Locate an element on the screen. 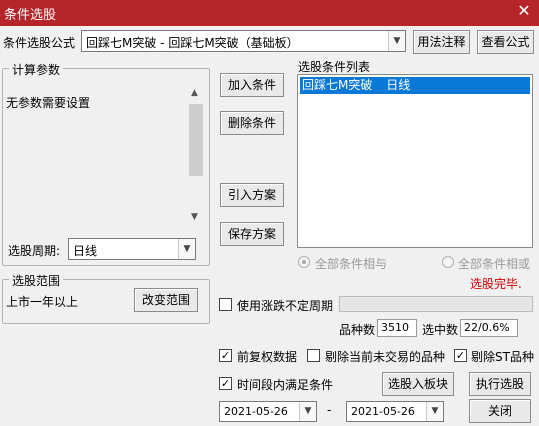 The height and width of the screenshot is (426, 539). view-formula-button: 查看公式 is located at coordinates (505, 42).